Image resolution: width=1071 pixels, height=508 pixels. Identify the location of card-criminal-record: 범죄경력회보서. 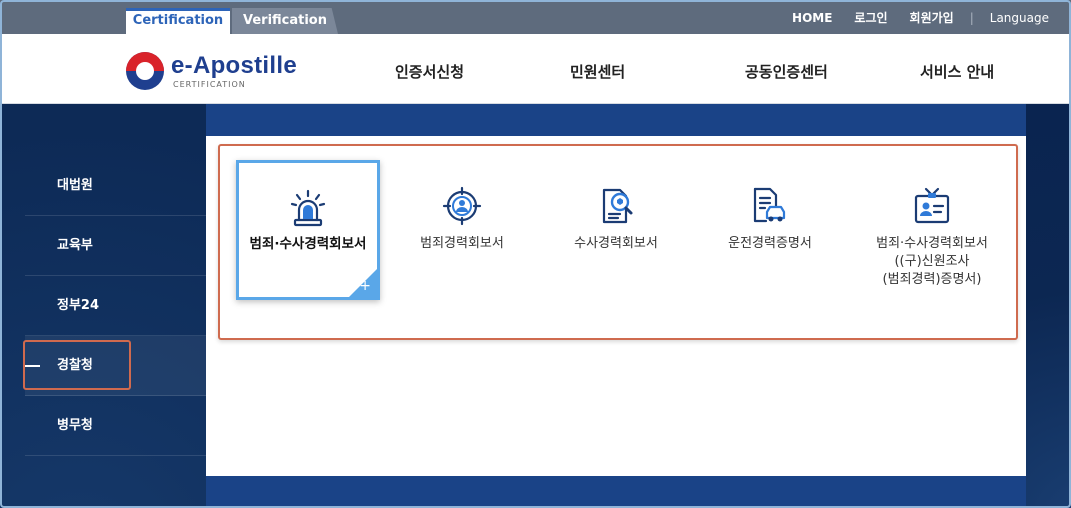
(462, 230).